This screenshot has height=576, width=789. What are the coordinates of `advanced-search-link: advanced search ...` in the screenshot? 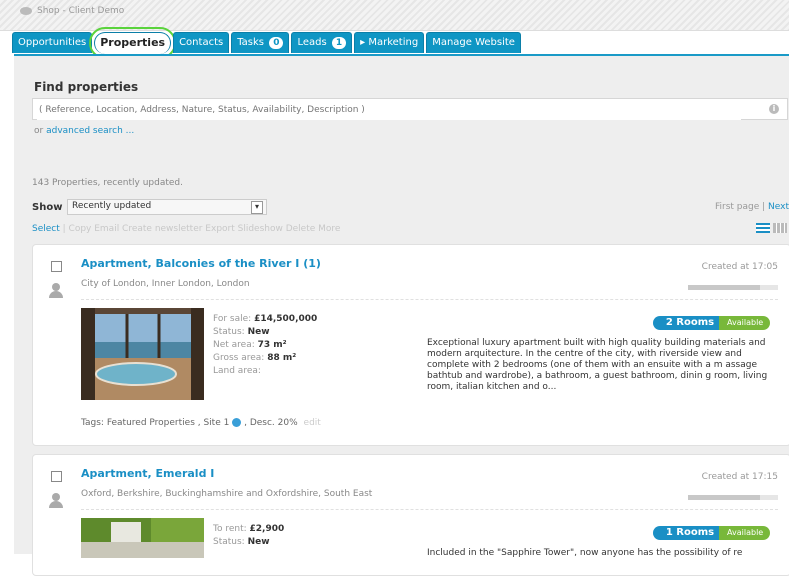 It's located at (90, 131).